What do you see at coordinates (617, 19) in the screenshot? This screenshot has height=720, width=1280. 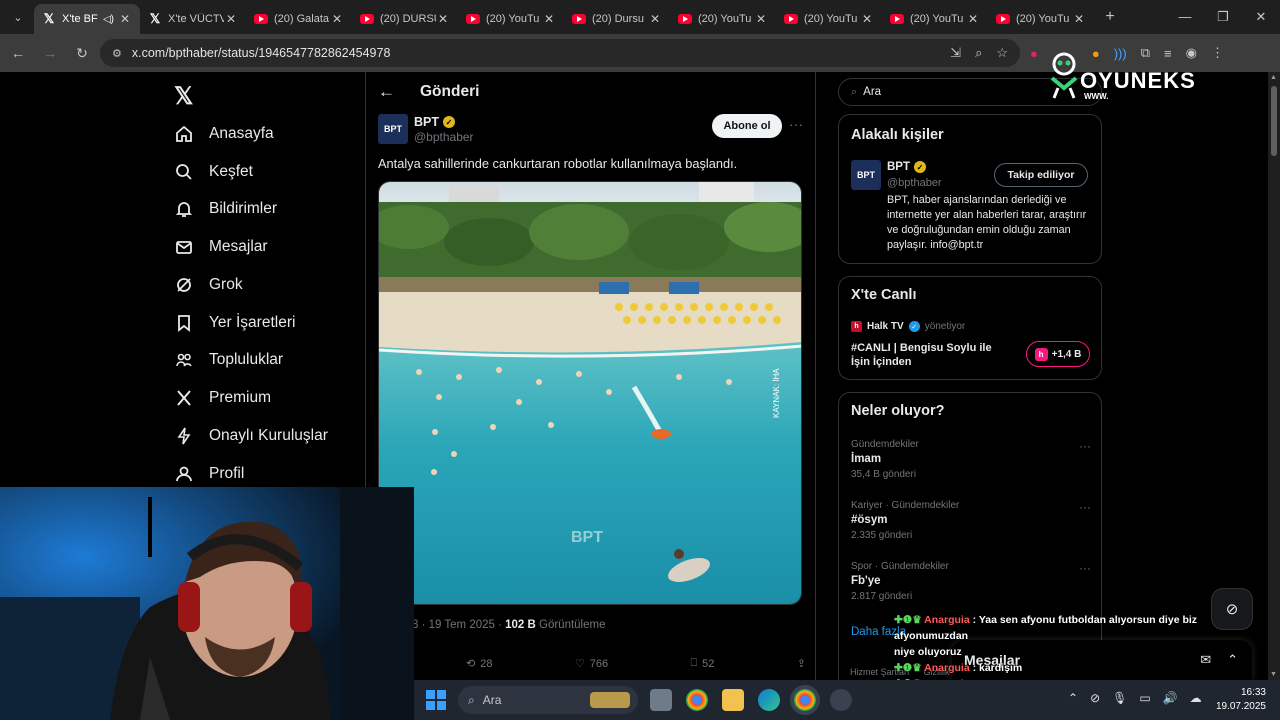 I see `browser-tab: (20) Dursu ✕` at bounding box center [617, 19].